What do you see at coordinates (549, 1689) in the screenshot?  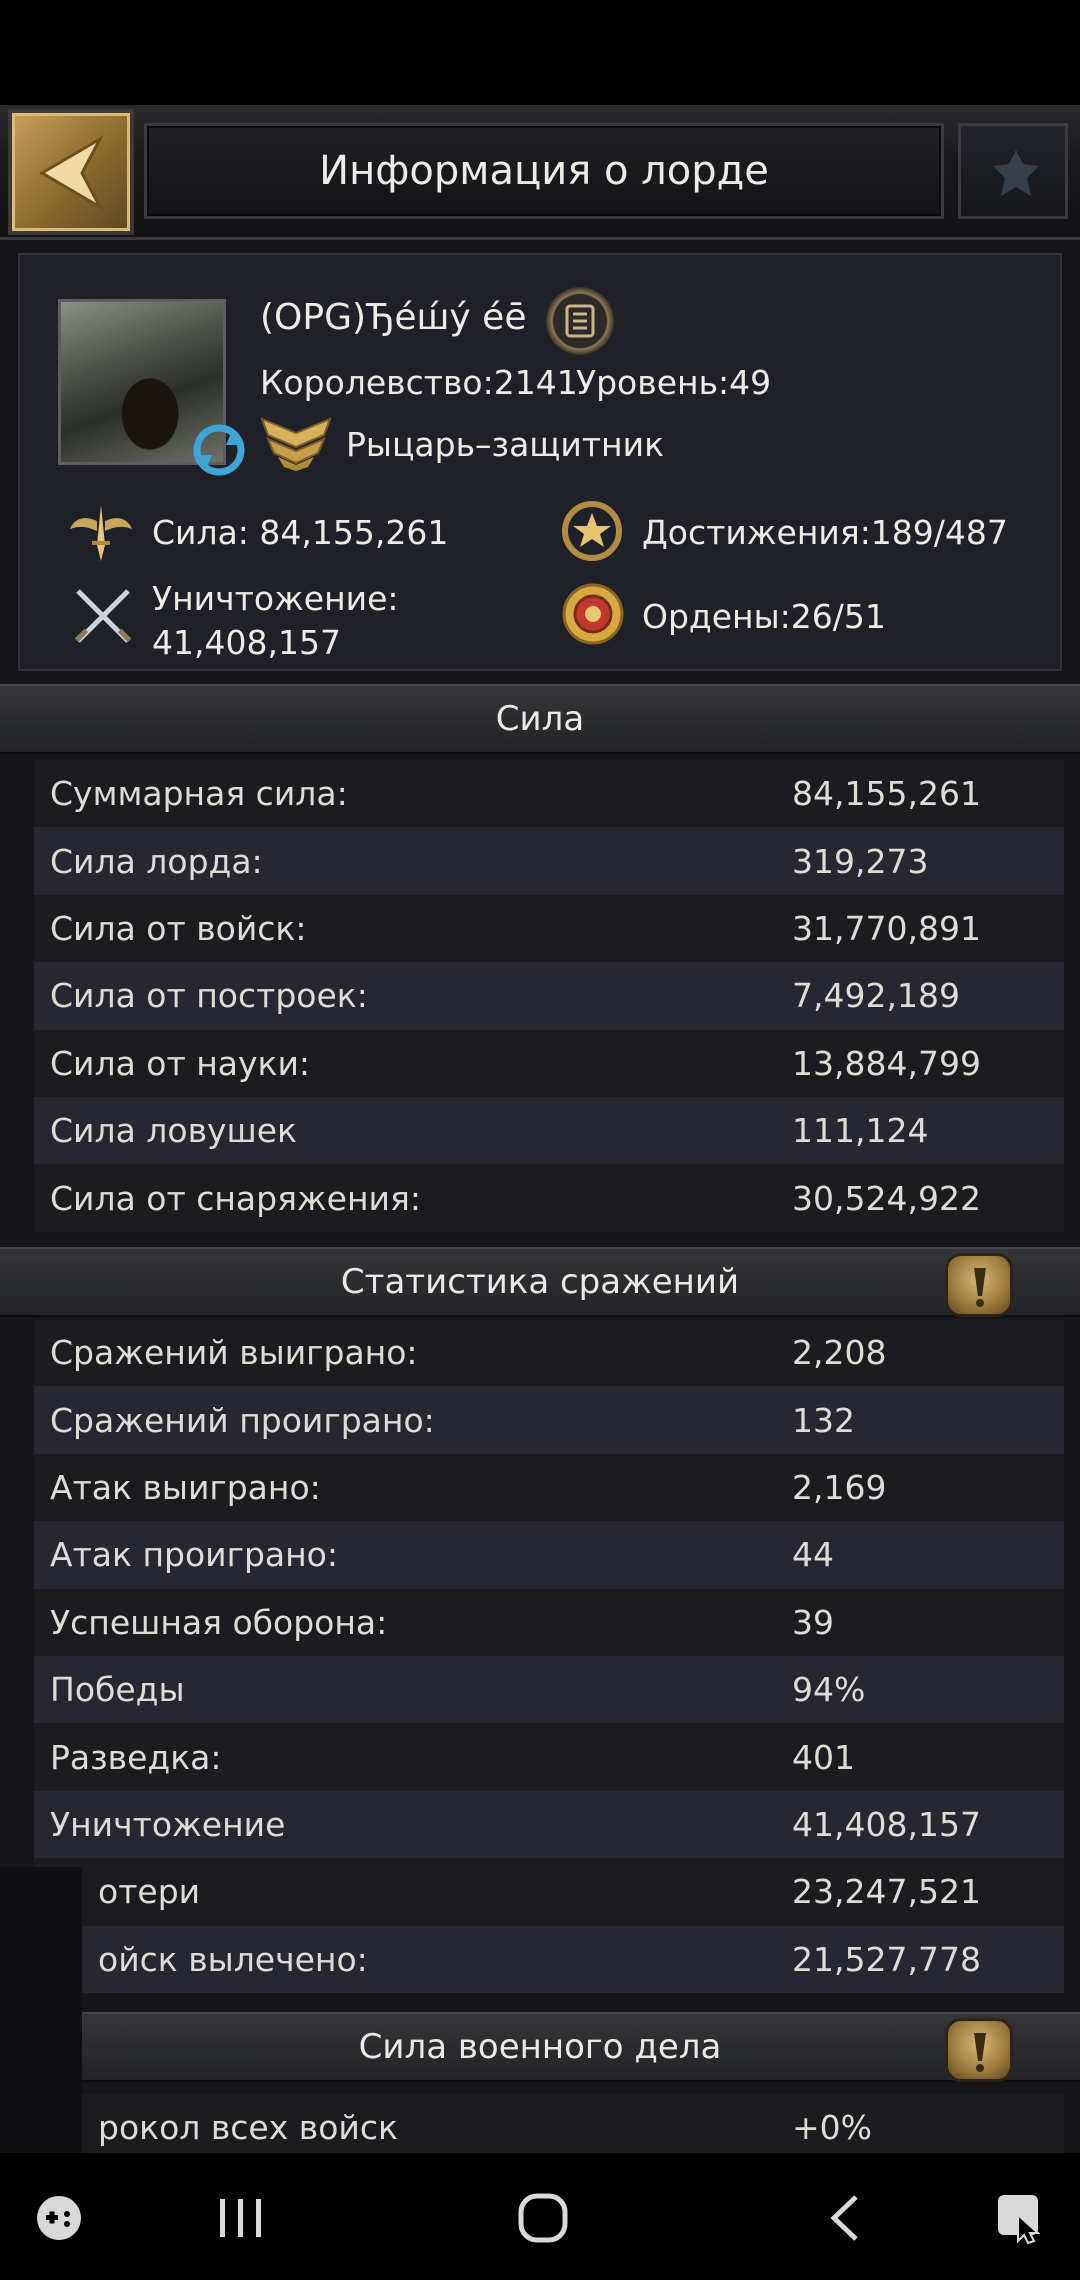 I see `table-row: Победы 94%` at bounding box center [549, 1689].